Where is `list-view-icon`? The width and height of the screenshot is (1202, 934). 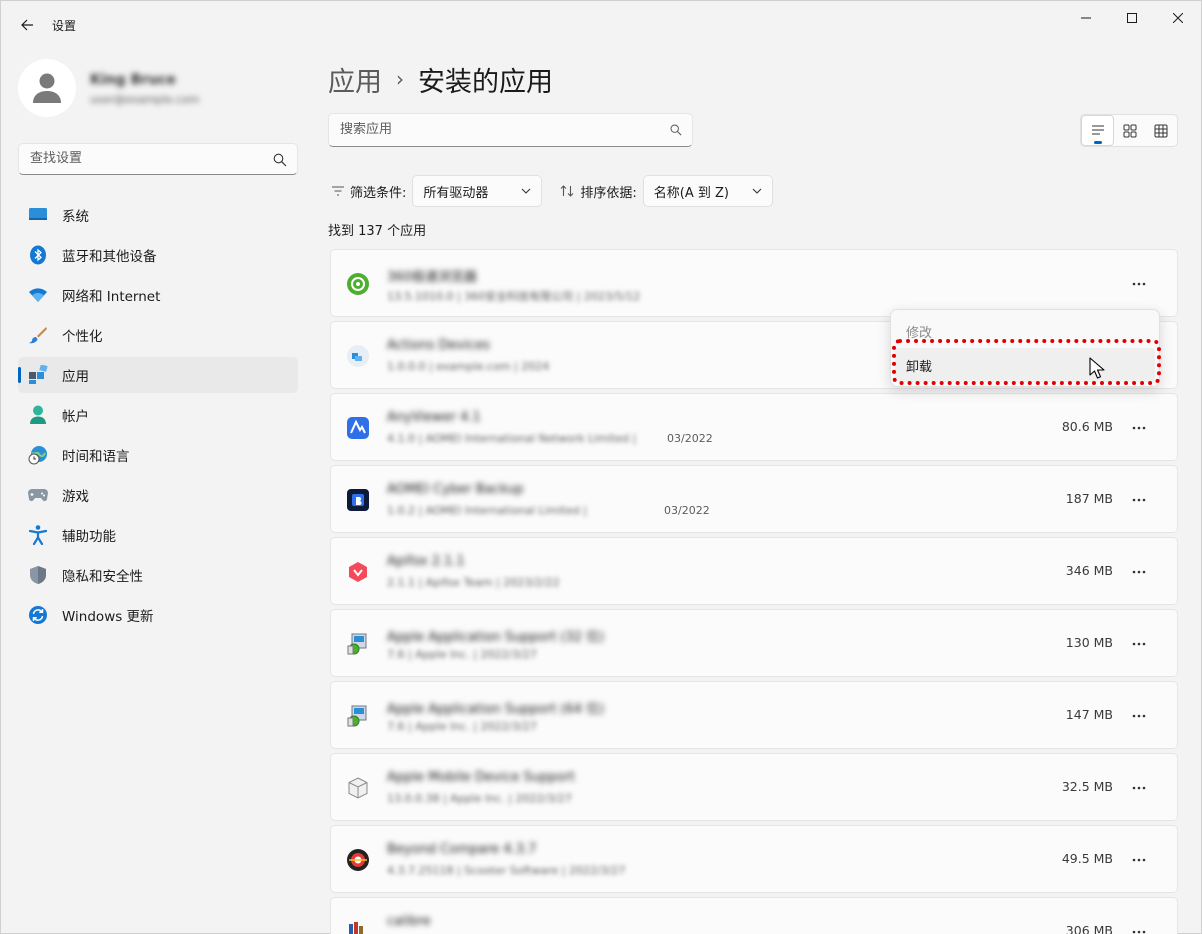
list-view-icon is located at coordinates (1097, 129).